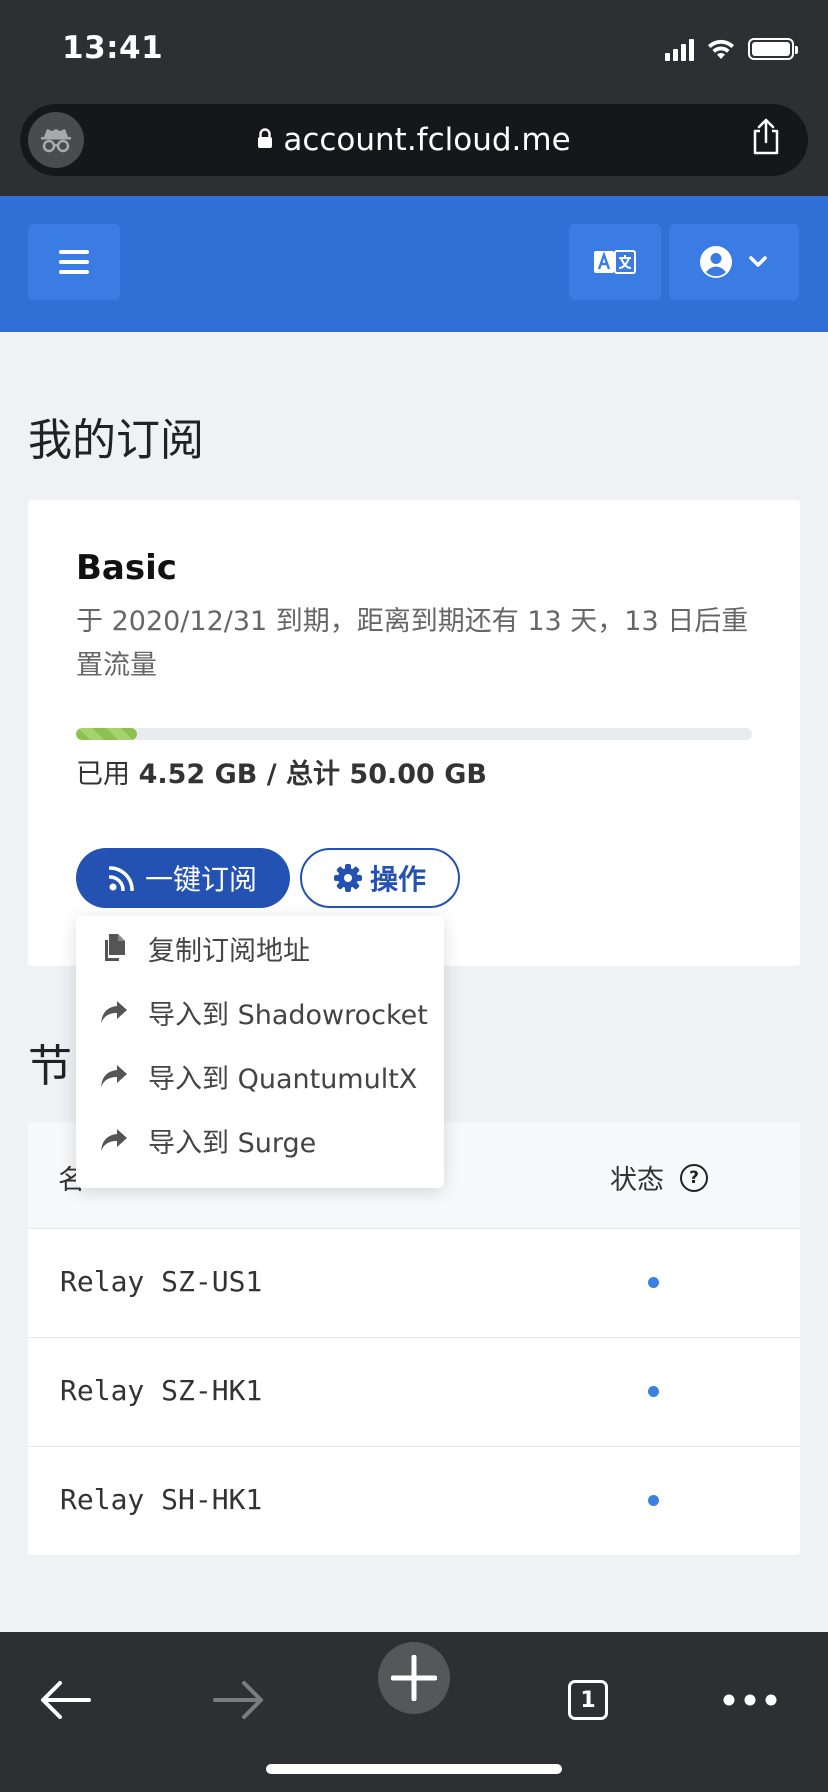  I want to click on table-row: Relay SH-HK1, so click(414, 1501).